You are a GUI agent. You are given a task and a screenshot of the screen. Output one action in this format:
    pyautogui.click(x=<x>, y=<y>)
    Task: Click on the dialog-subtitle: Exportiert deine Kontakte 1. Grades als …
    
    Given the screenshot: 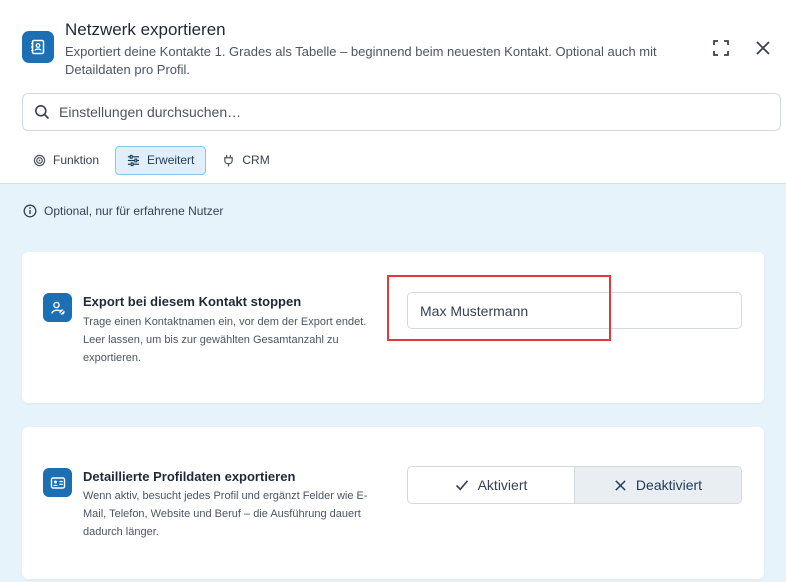 What is the action you would take?
    pyautogui.click(x=361, y=60)
    